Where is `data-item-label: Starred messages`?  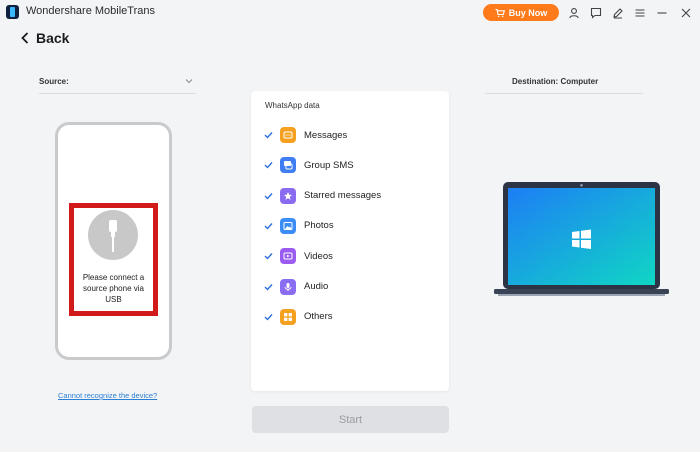
data-item-label: Starred messages is located at coordinates (343, 196).